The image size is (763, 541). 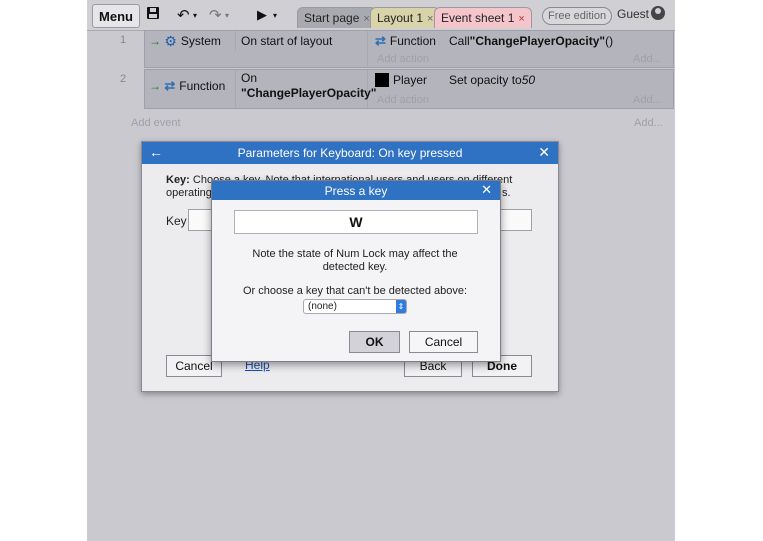 What do you see at coordinates (153, 15) in the screenshot?
I see `save-icon` at bounding box center [153, 15].